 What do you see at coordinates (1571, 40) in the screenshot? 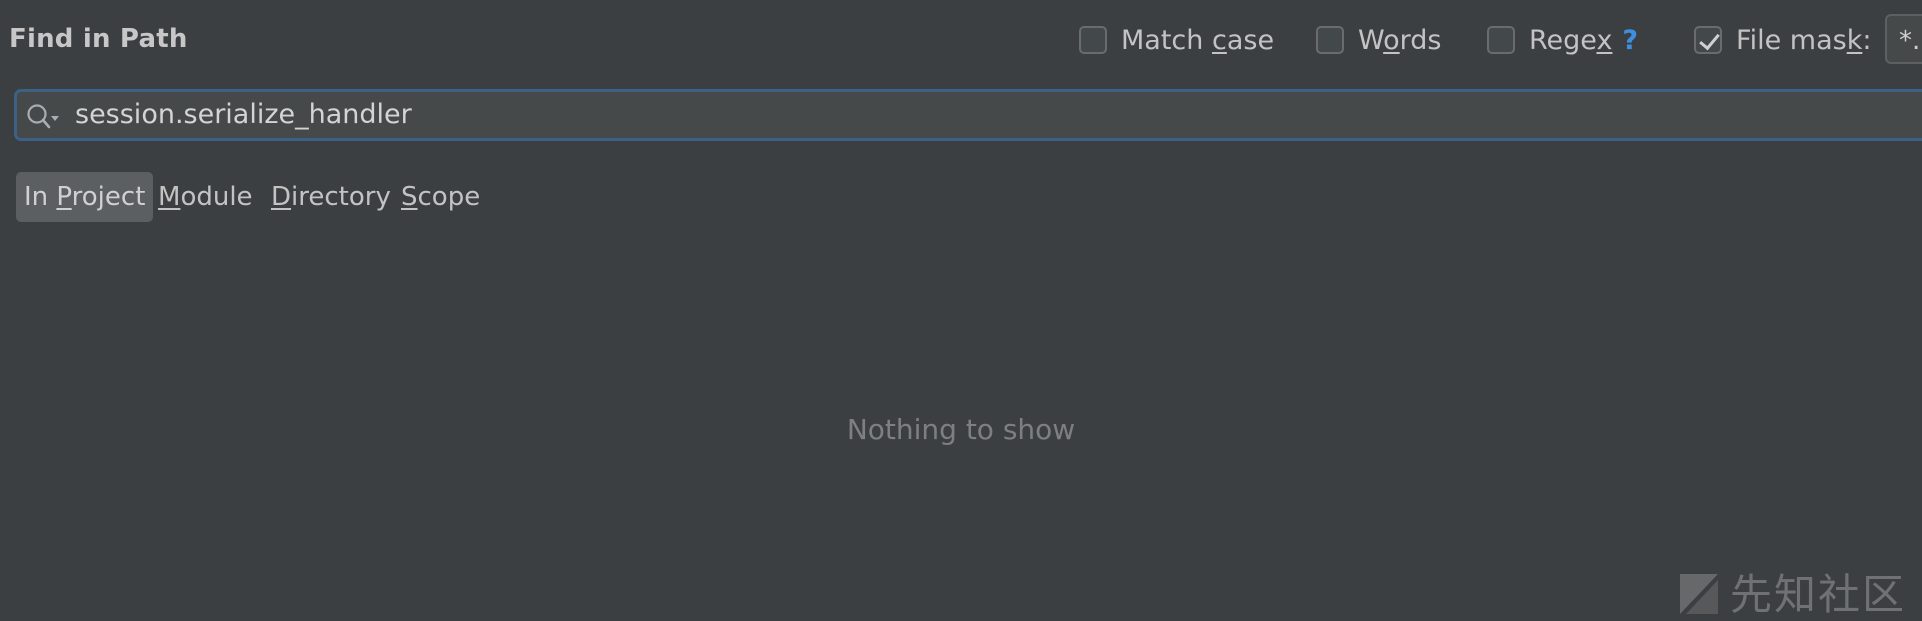
I see `regex-label: Regex` at bounding box center [1571, 40].